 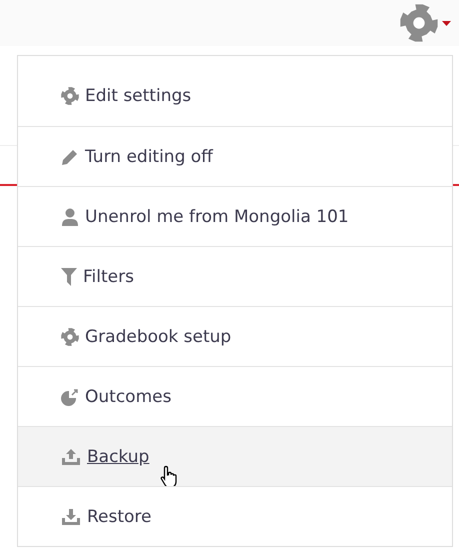 I want to click on settings-menu-button, so click(x=425, y=23).